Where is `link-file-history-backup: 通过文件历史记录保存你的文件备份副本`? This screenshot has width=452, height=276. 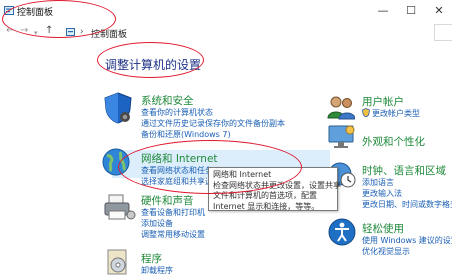
link-file-history-backup: 通过文件历史记录保存你的文件备份副本 is located at coordinates (213, 123).